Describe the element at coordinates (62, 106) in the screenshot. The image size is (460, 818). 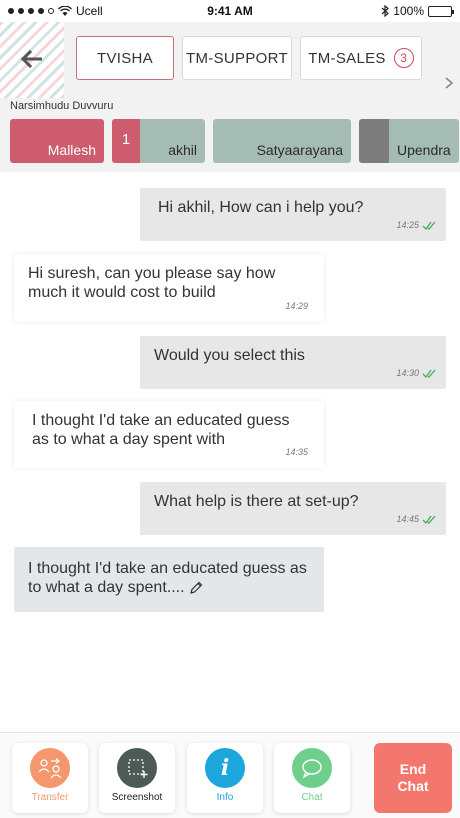
I see `agent-name: Narsimhudu Duvvuru` at that location.